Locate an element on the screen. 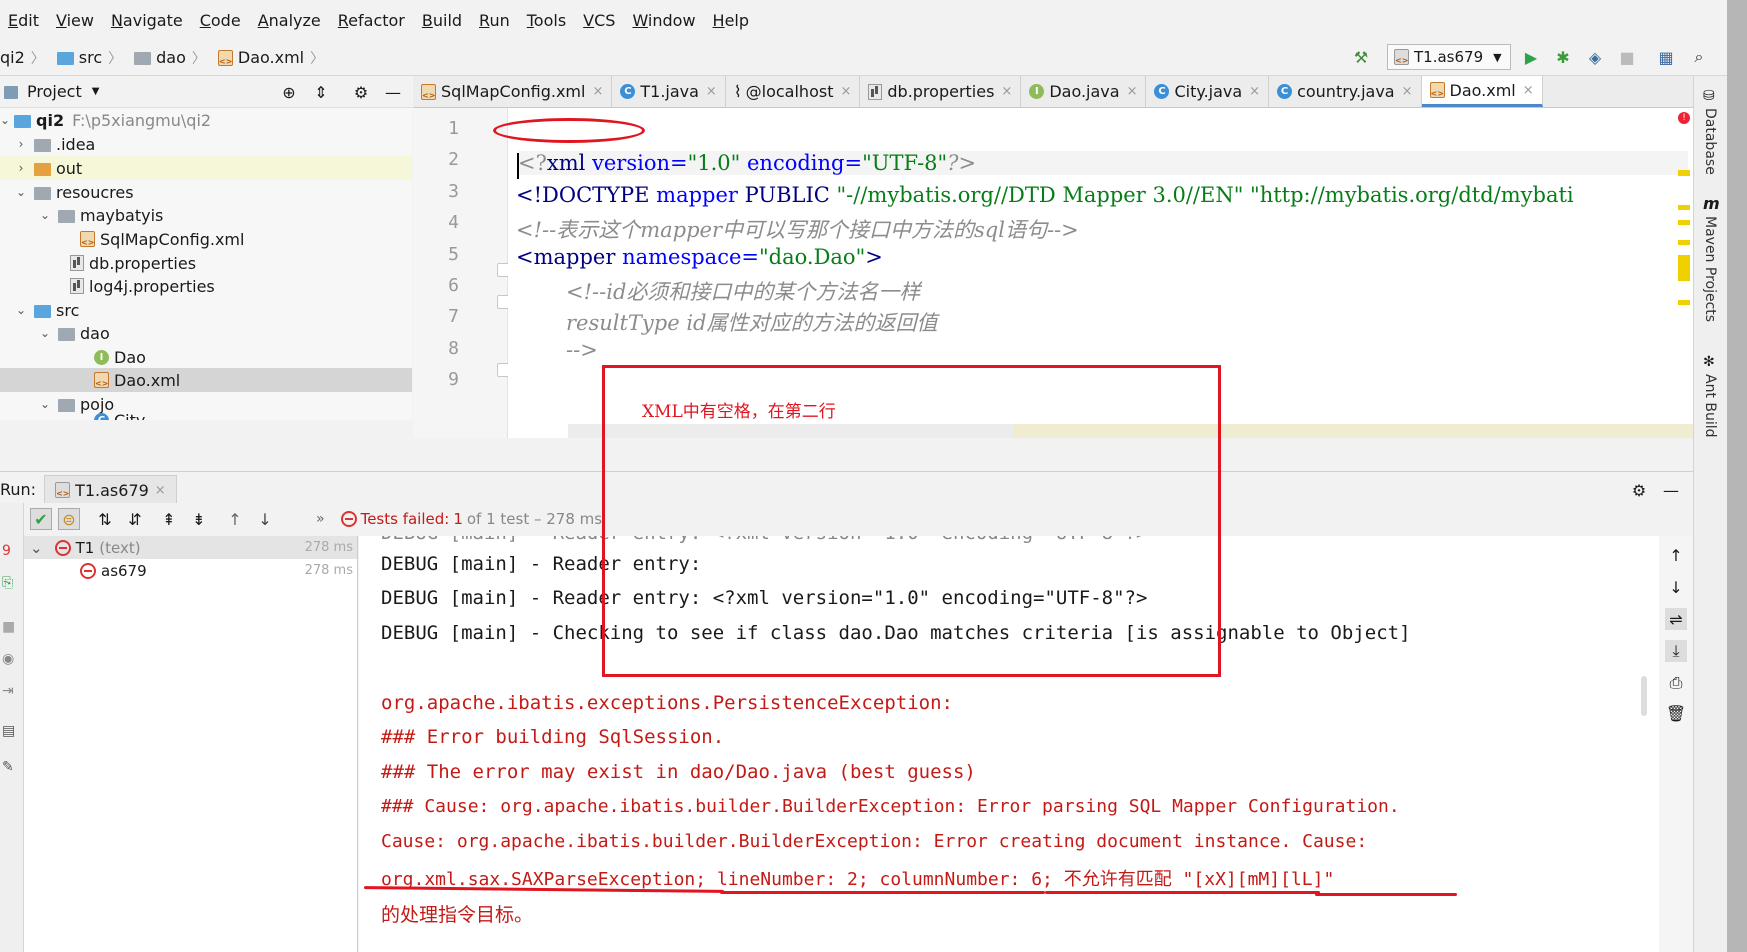 The image size is (1747, 952). test-row-as679: as679 278 ms is located at coordinates (190, 570).